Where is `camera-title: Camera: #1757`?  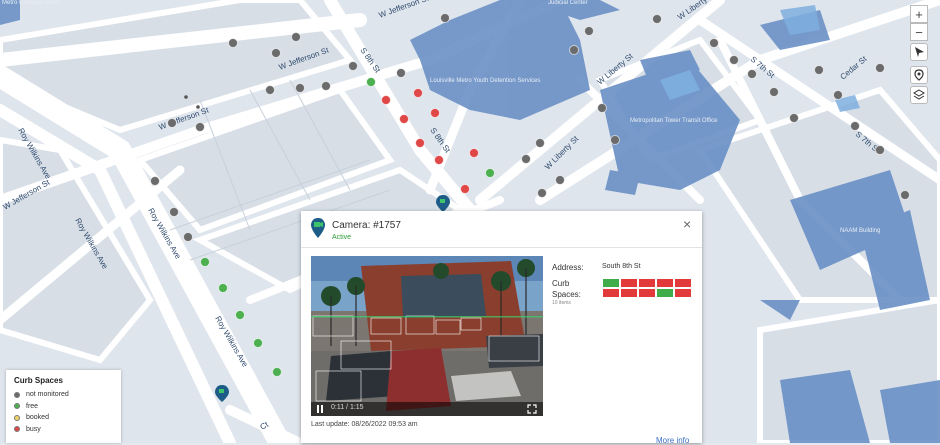
camera-title: Camera: #1757 is located at coordinates (366, 225).